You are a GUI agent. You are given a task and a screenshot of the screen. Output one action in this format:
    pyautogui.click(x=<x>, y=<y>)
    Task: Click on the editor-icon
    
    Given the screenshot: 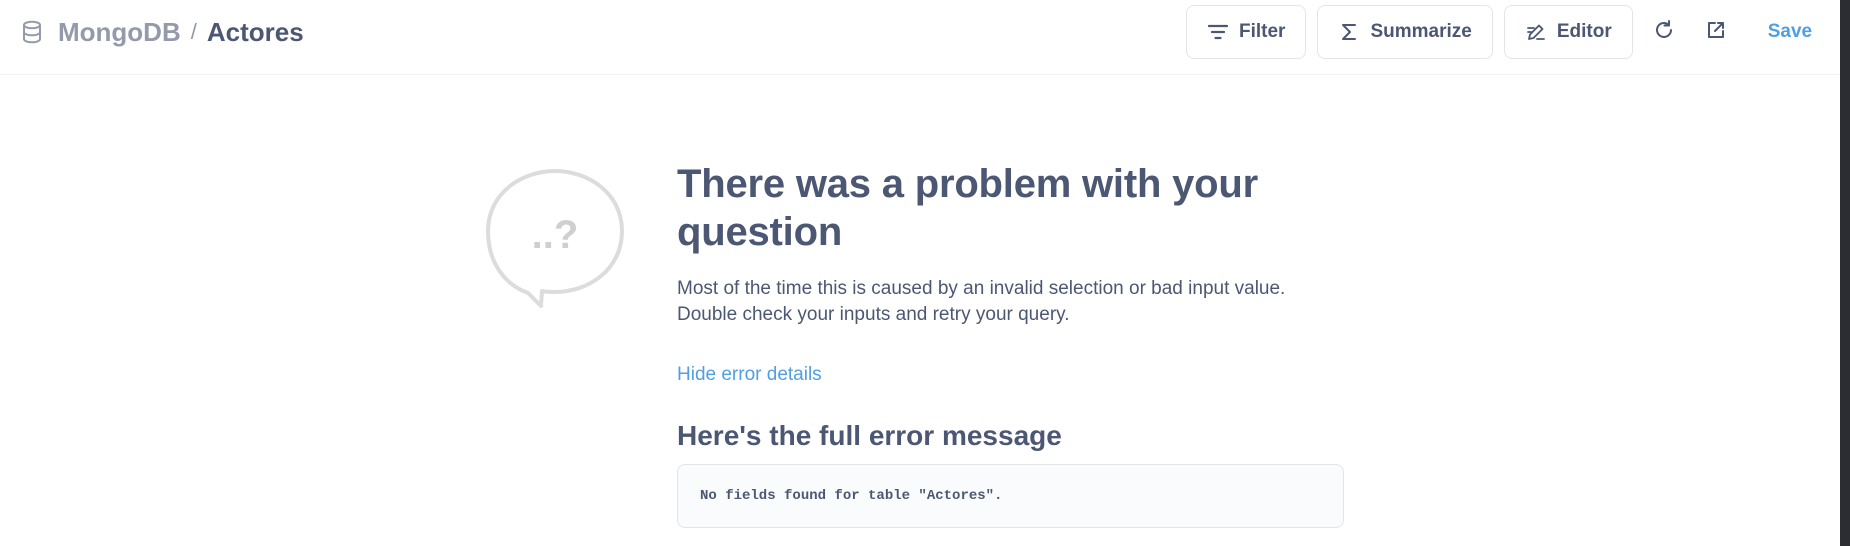 What is the action you would take?
    pyautogui.click(x=1536, y=32)
    